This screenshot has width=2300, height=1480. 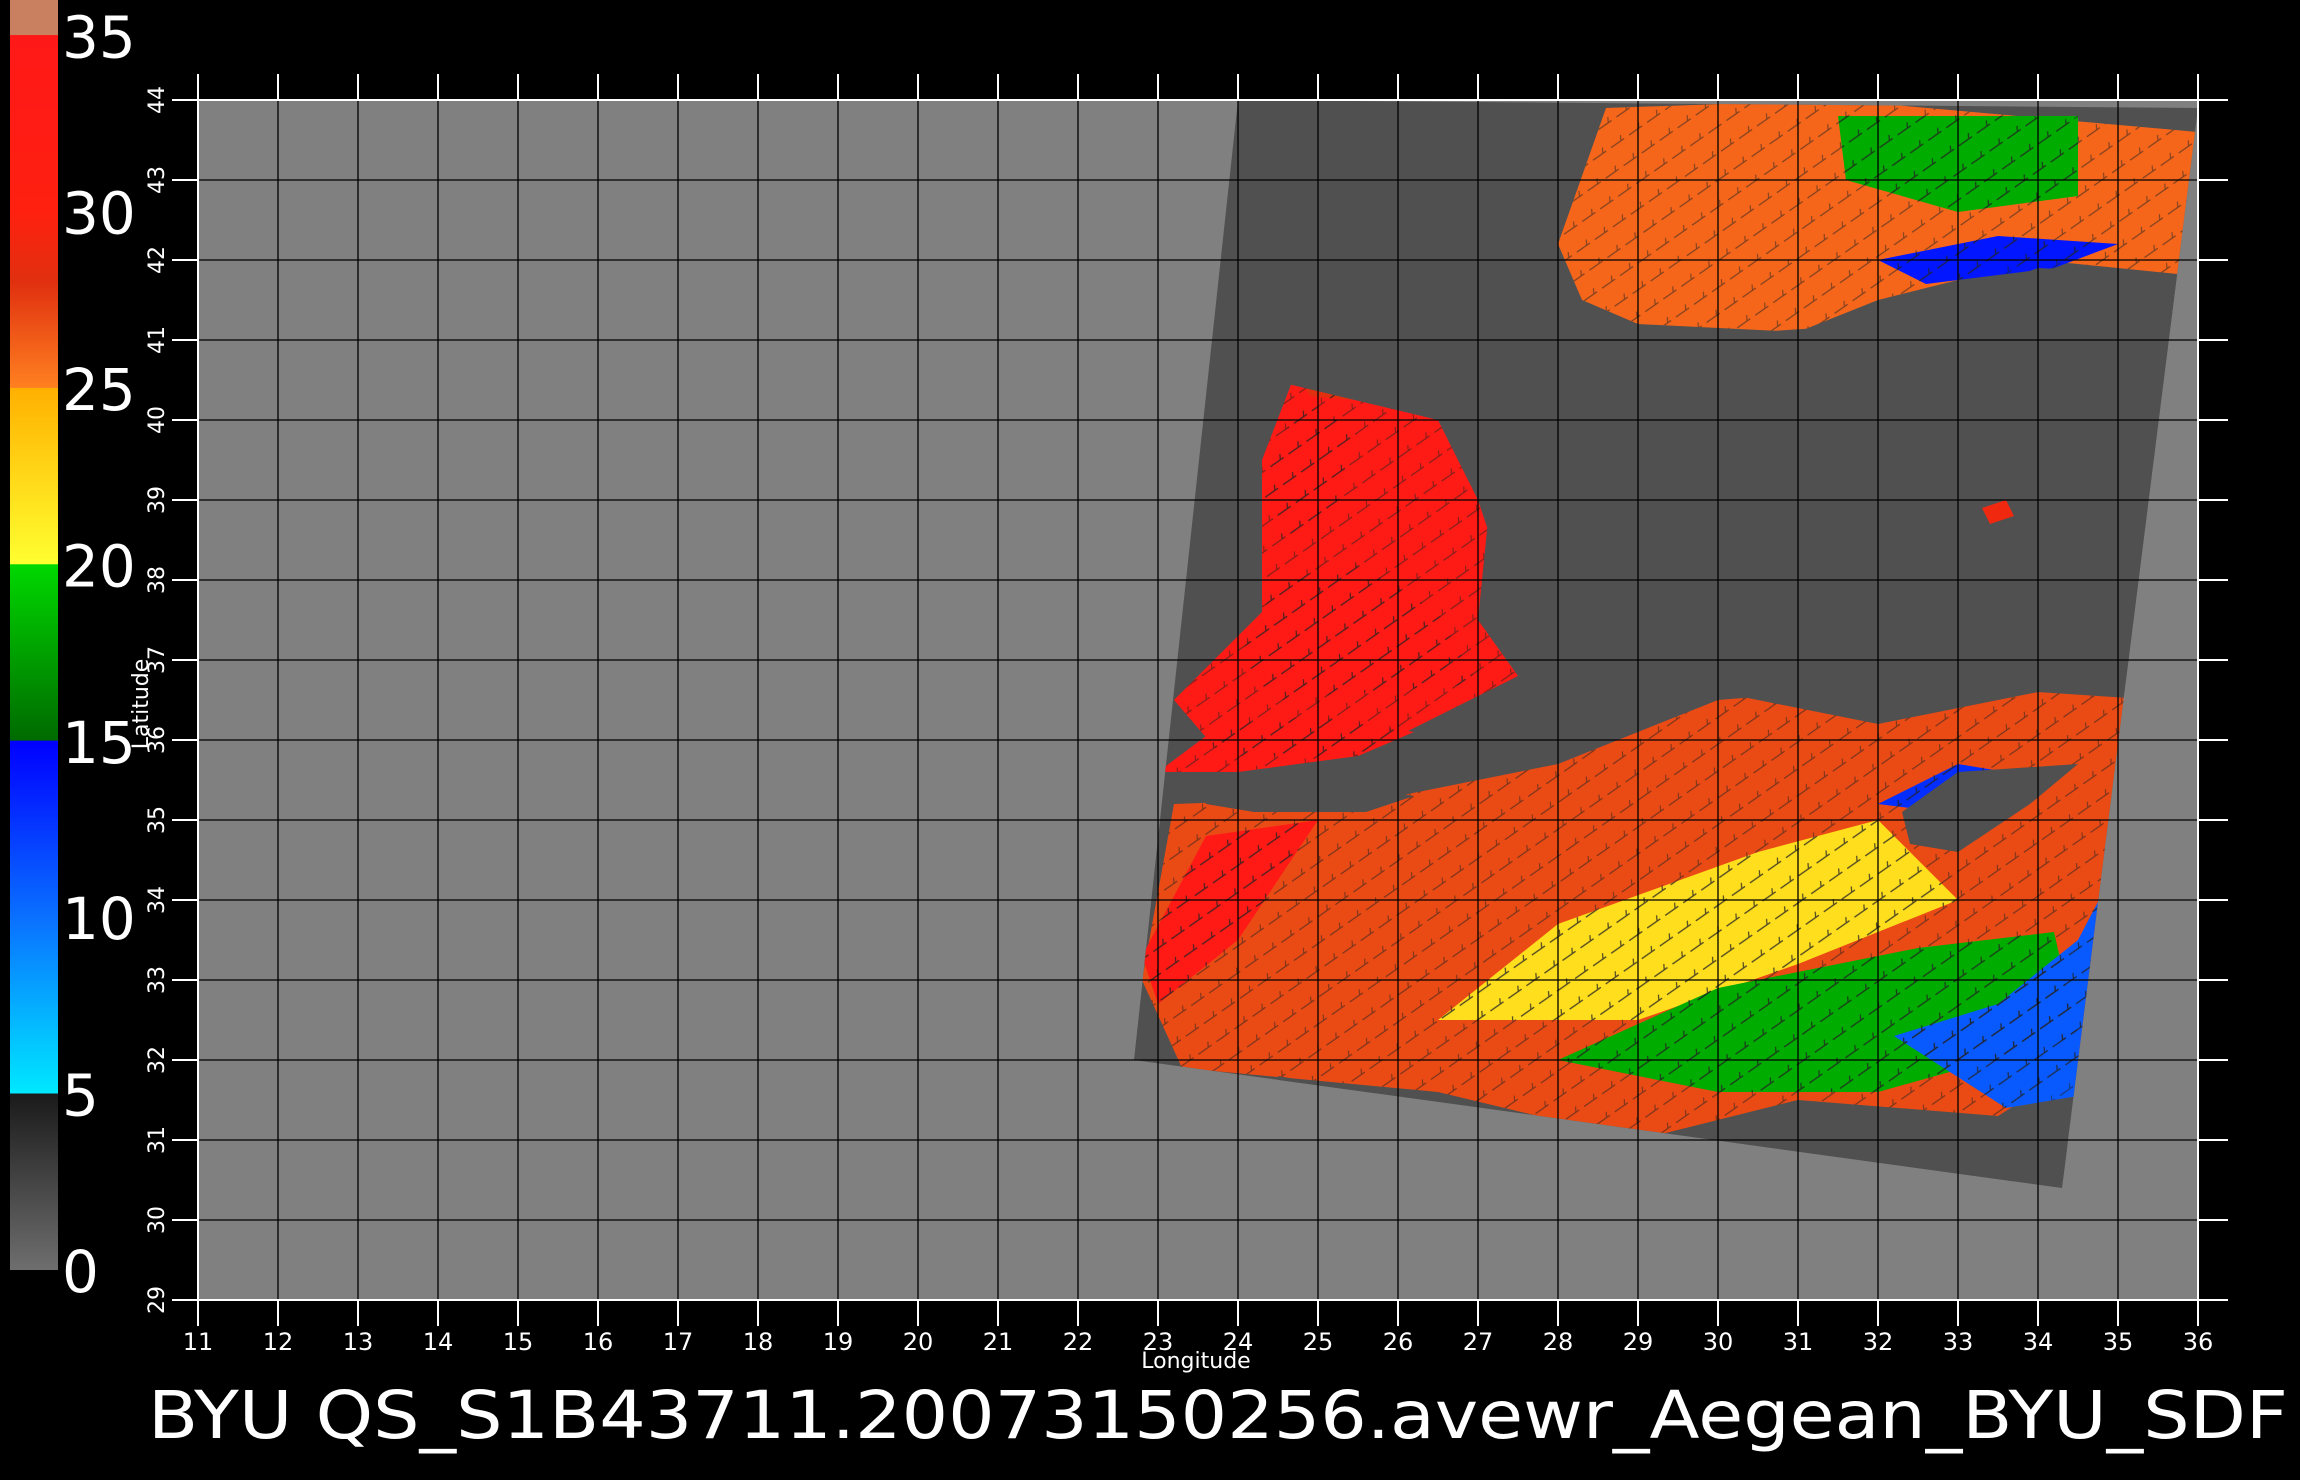 What do you see at coordinates (157, 500) in the screenshot?
I see `y-tick-label: 39` at bounding box center [157, 500].